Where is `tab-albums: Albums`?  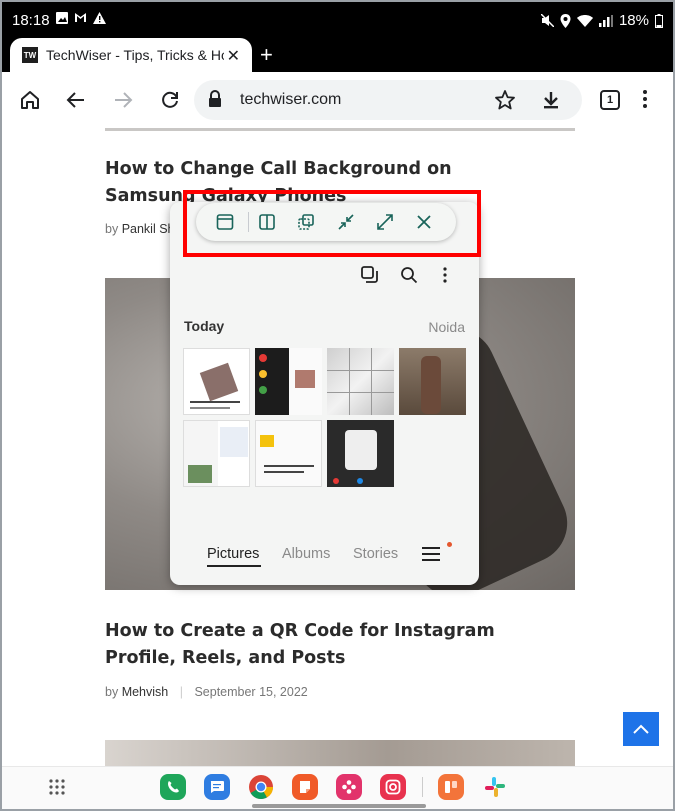
tab-albums: Albums is located at coordinates (306, 554).